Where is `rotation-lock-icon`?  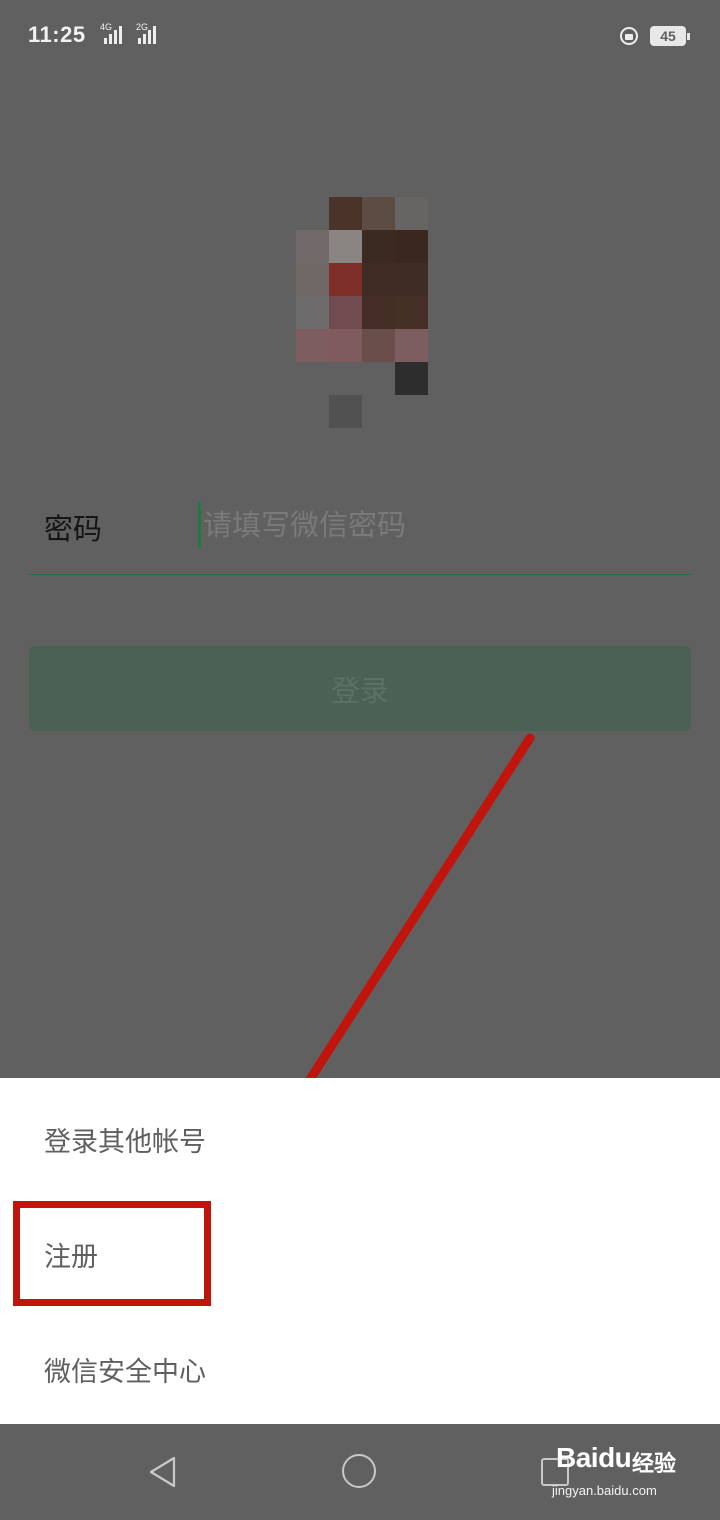
rotation-lock-icon is located at coordinates (629, 36).